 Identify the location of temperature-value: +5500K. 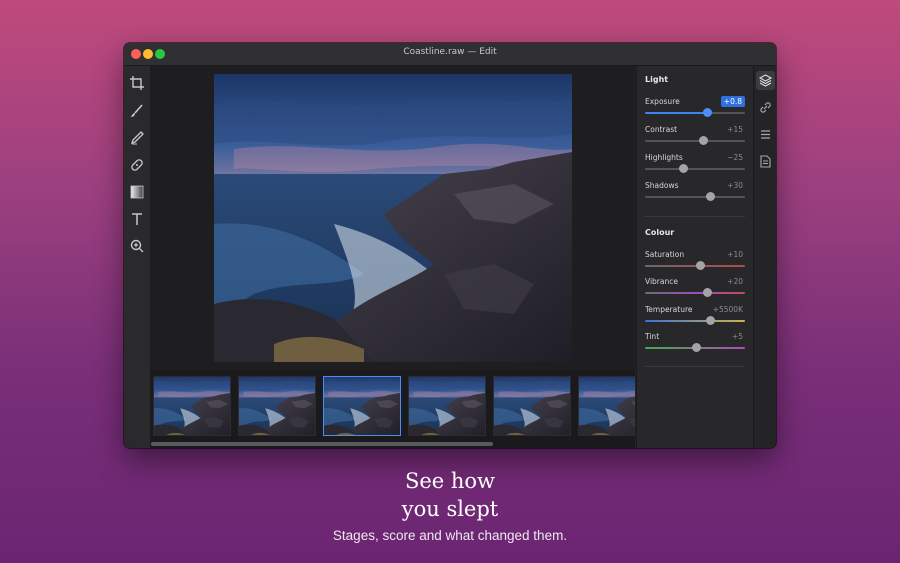
(727, 309).